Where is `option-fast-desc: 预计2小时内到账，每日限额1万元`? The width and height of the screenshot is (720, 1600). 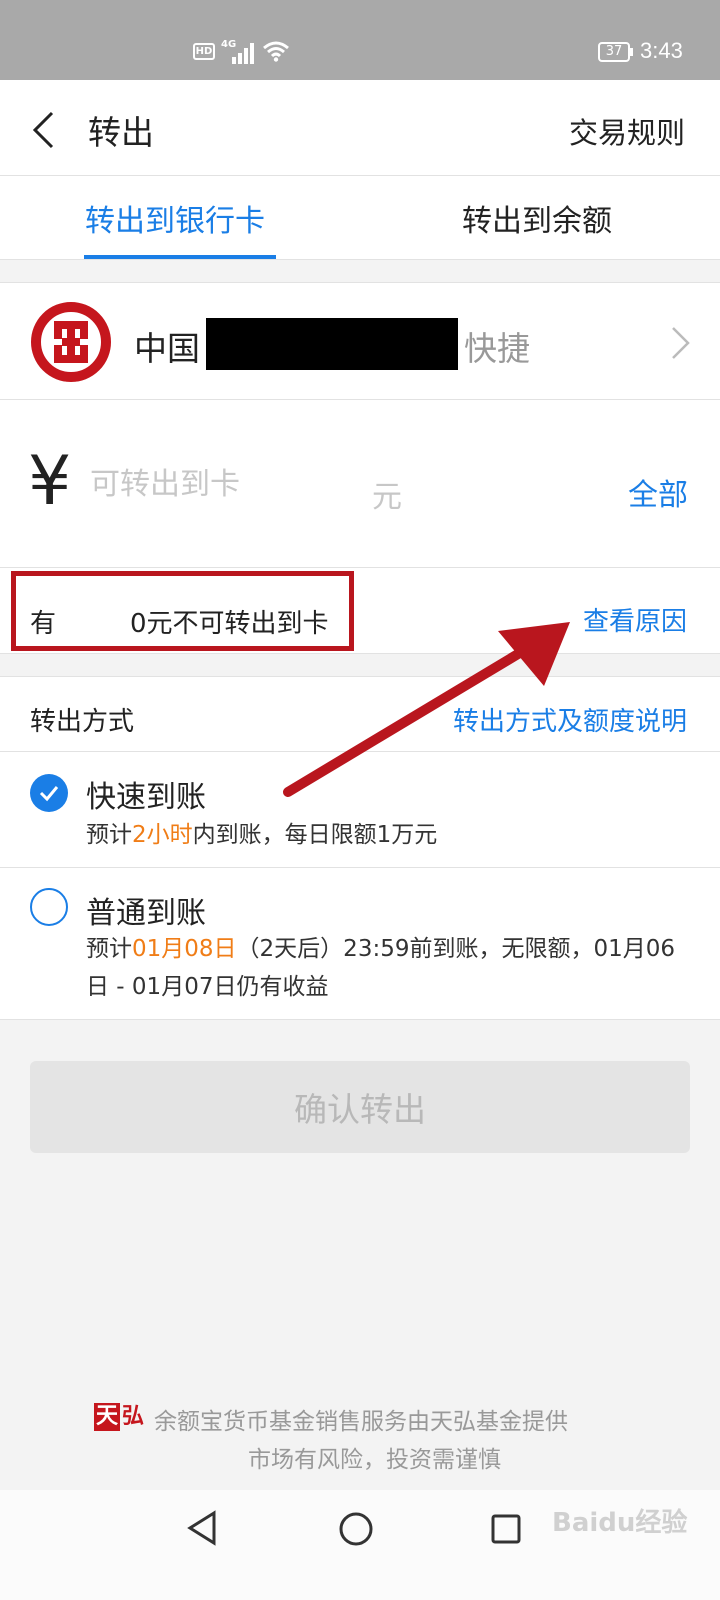 option-fast-desc: 预计2小时内到账，每日限额1万元 is located at coordinates (261, 835).